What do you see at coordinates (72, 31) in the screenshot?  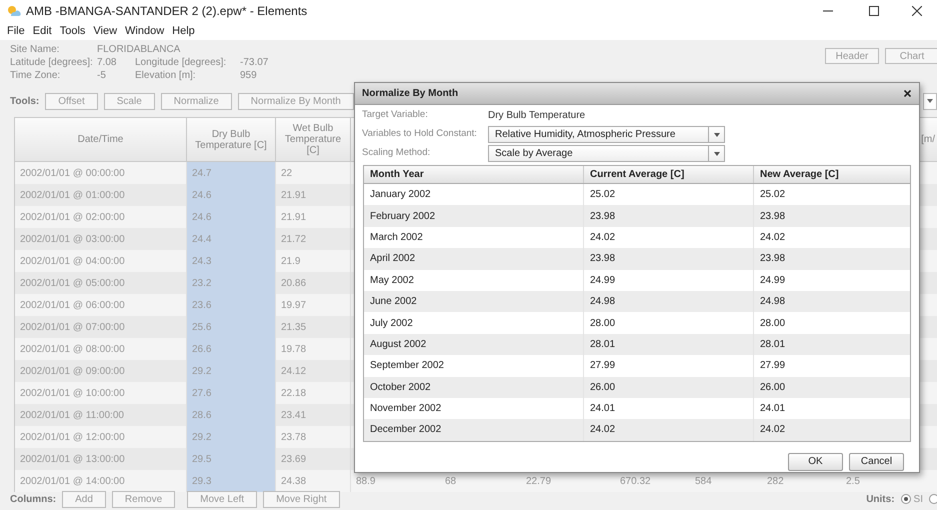 I see `menu-item: Tools` at bounding box center [72, 31].